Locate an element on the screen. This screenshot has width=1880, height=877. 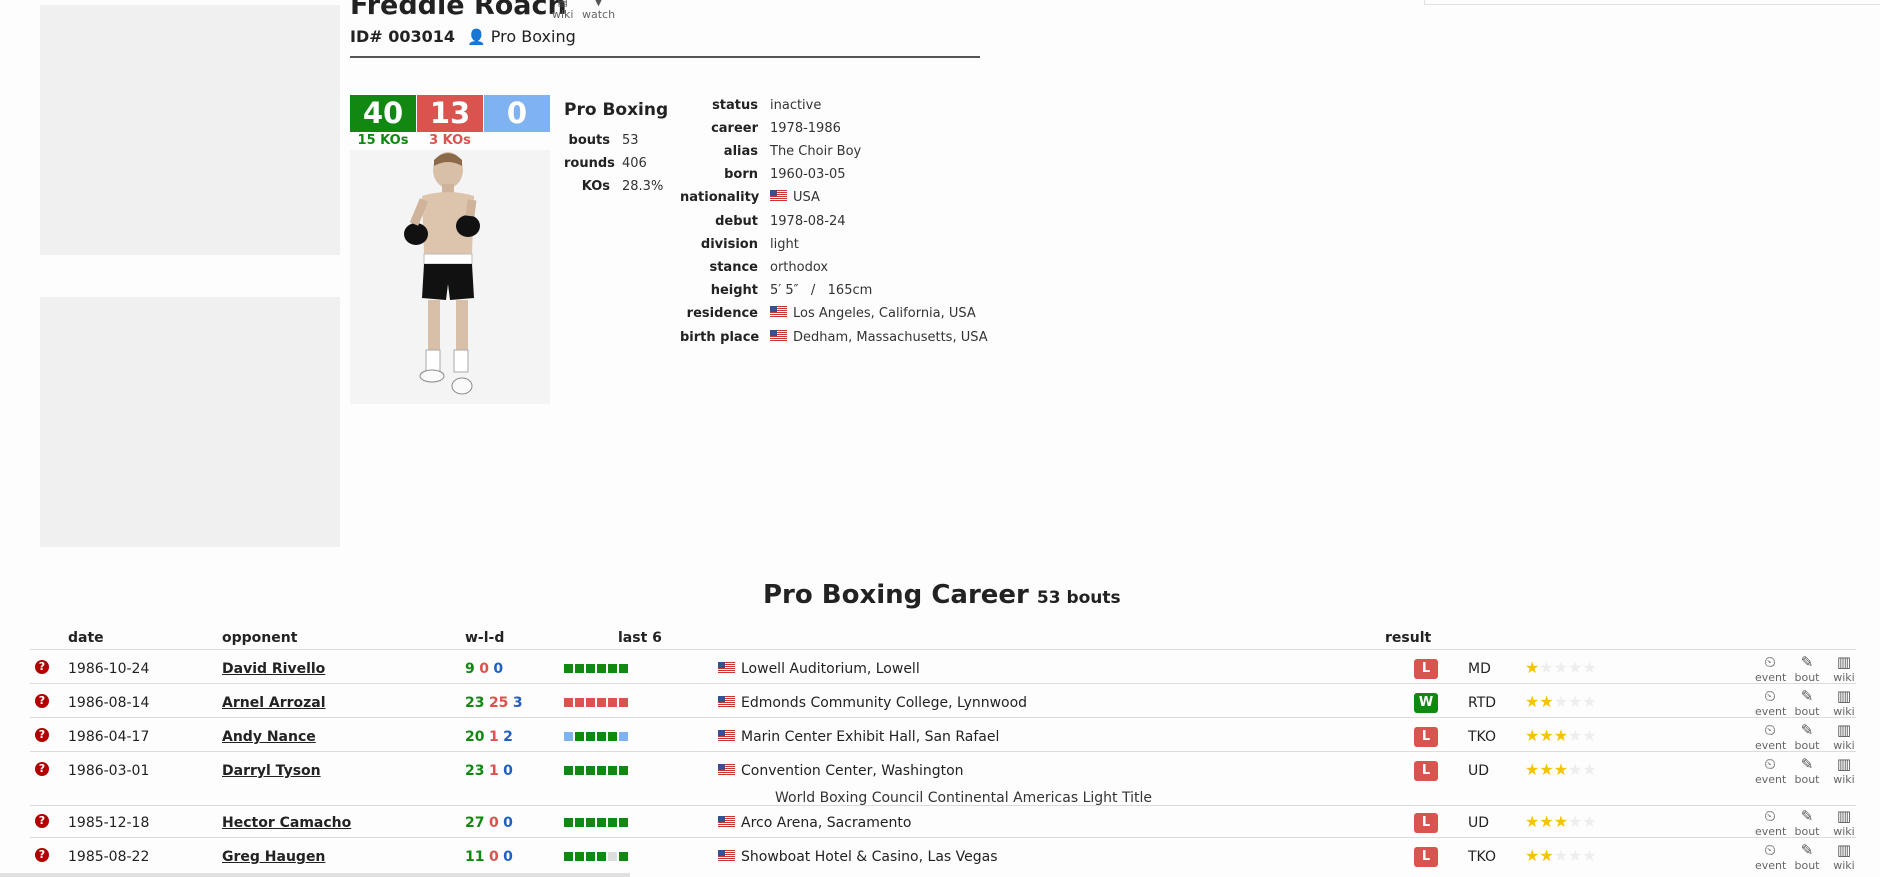
opponent-link: Darryl Tyson is located at coordinates (271, 771).